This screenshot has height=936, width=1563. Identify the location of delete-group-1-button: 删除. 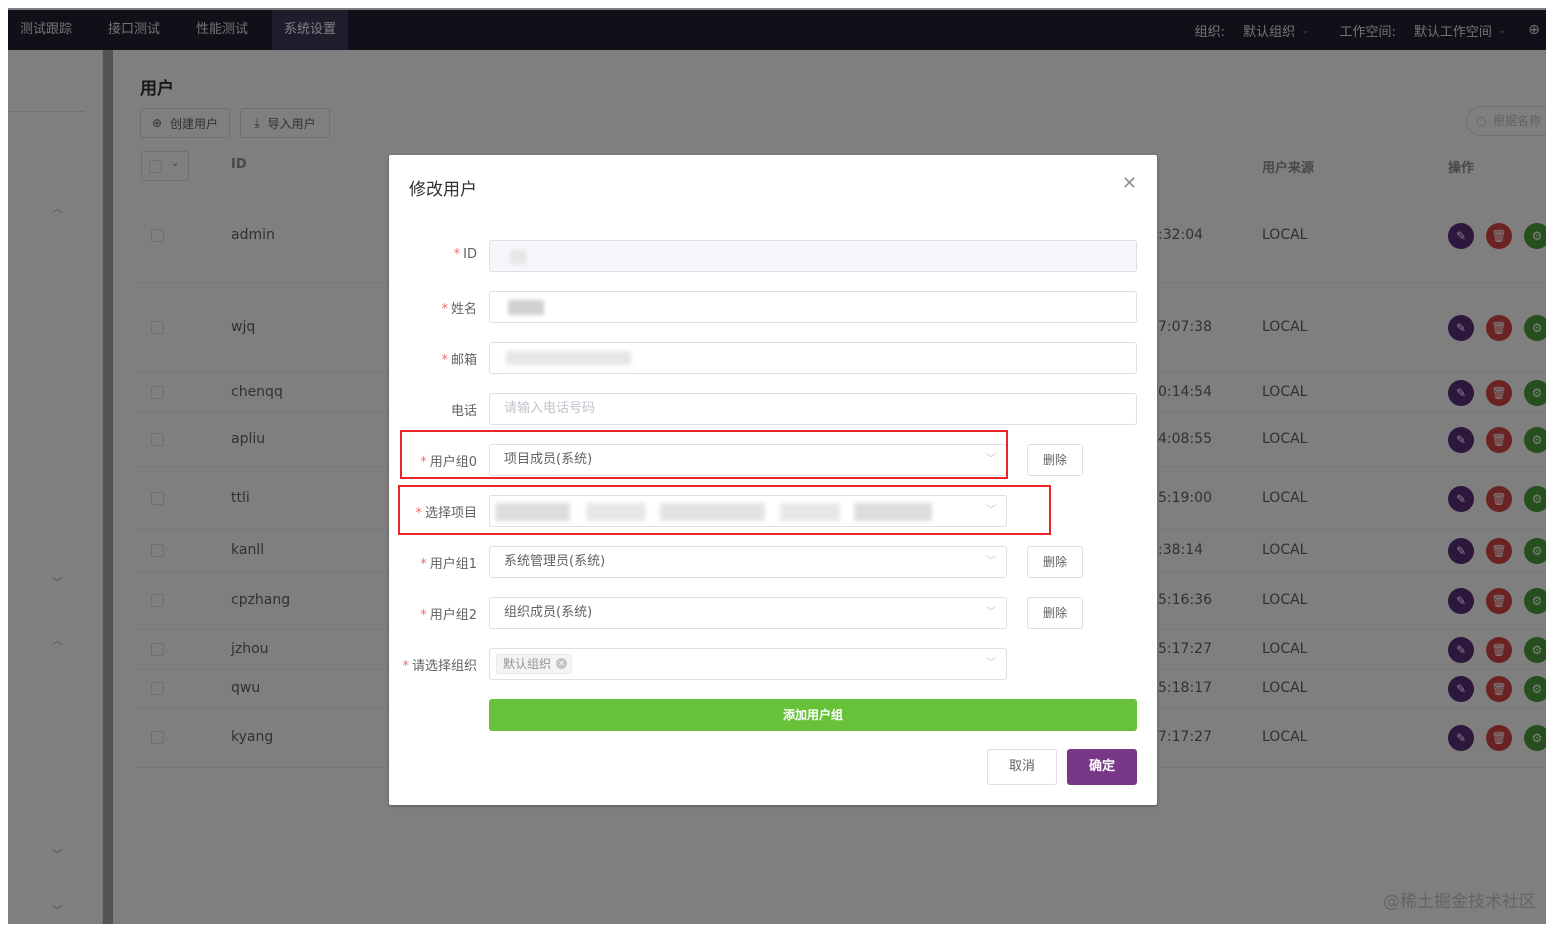
(1055, 562).